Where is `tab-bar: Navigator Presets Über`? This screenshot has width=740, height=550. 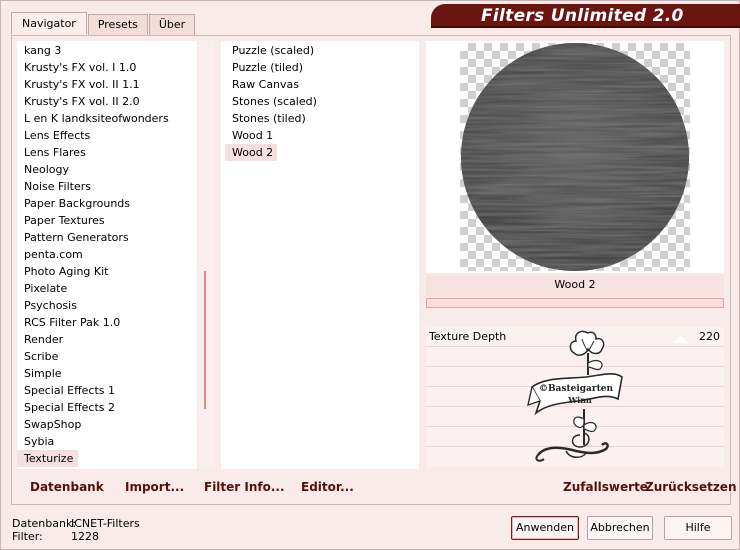 tab-bar: Navigator Presets Über is located at coordinates (103, 23).